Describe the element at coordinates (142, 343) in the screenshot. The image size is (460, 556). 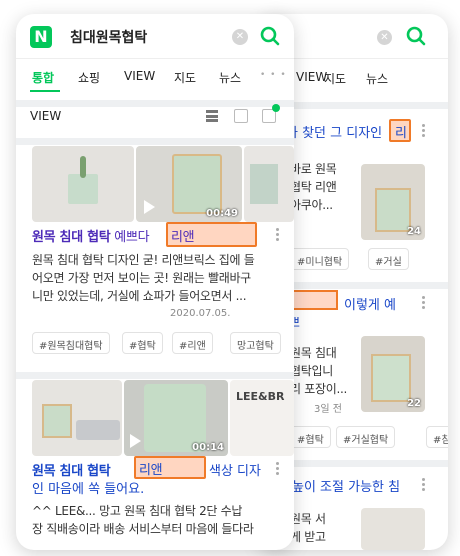
I see `tag-chip: #협탁` at that location.